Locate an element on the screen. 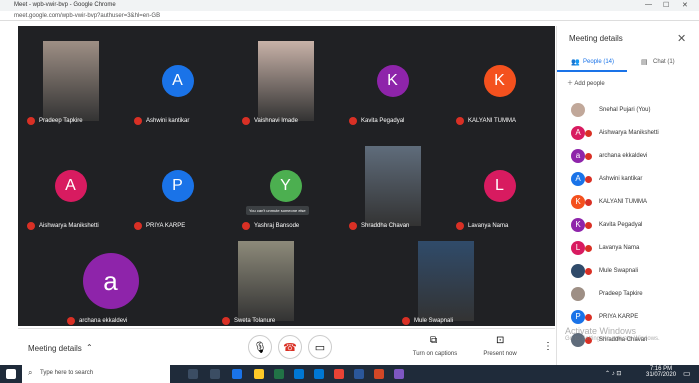 This screenshot has height=383, width=699. person-name: Kavita Pegadyal is located at coordinates (621, 224).